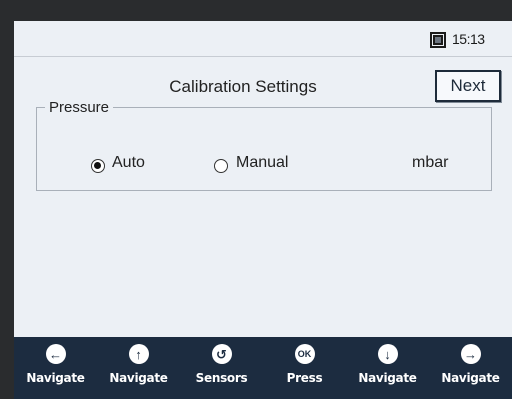 The height and width of the screenshot is (399, 512). Describe the element at coordinates (430, 162) in the screenshot. I see `pressure-unit: mbar` at that location.